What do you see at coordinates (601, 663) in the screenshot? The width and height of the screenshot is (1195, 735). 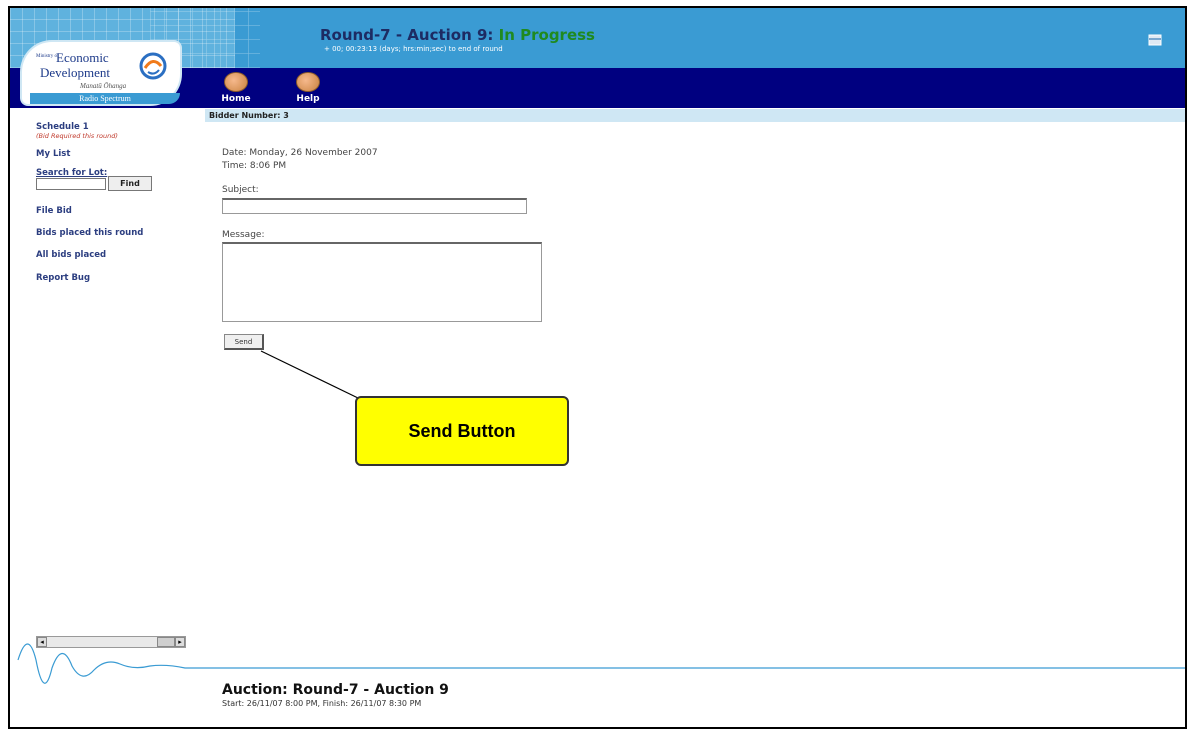 I see `footer-wave-decoration` at bounding box center [601, 663].